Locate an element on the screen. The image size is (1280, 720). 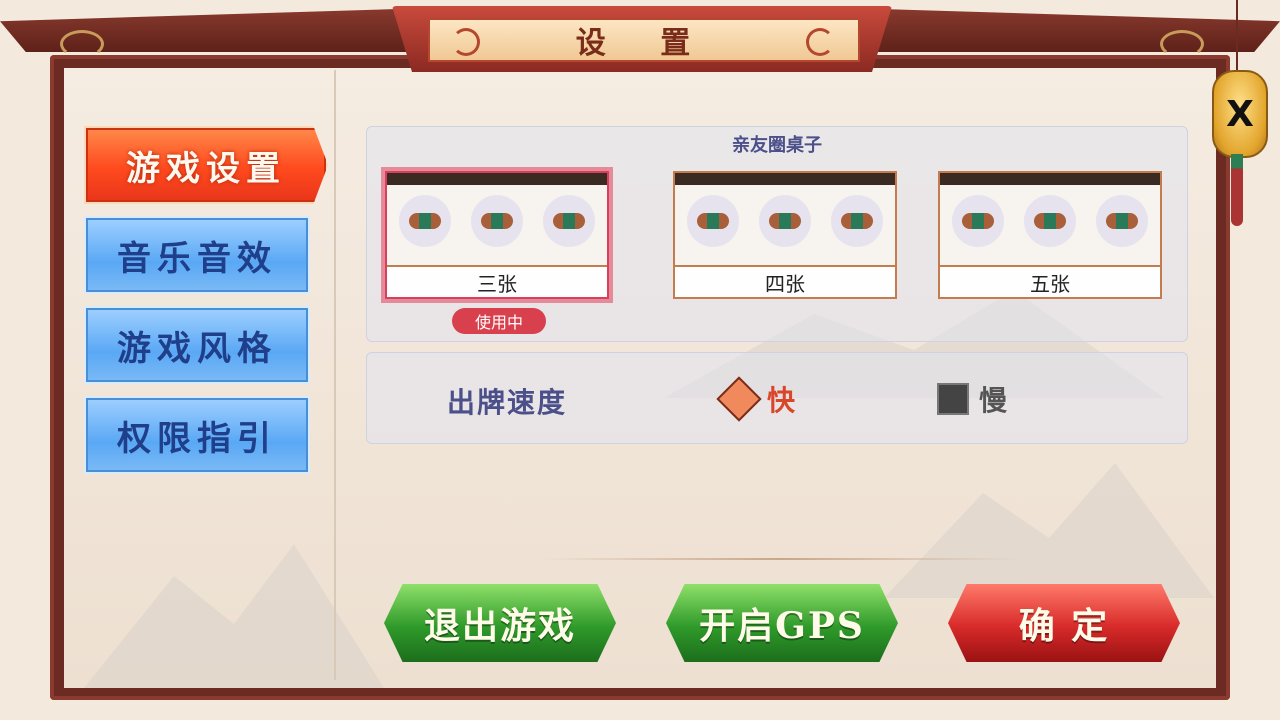
exit-game-button: 退出游戏 is located at coordinates (500, 623).